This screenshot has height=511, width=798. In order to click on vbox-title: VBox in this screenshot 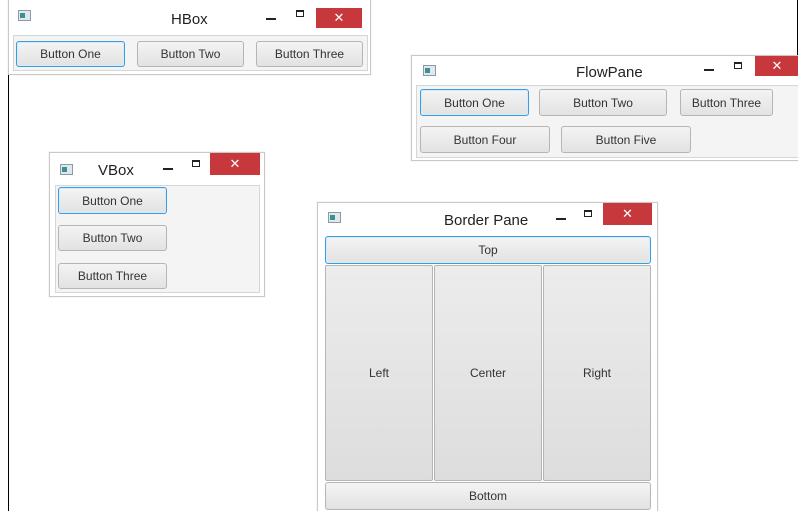, I will do `click(116, 170)`.